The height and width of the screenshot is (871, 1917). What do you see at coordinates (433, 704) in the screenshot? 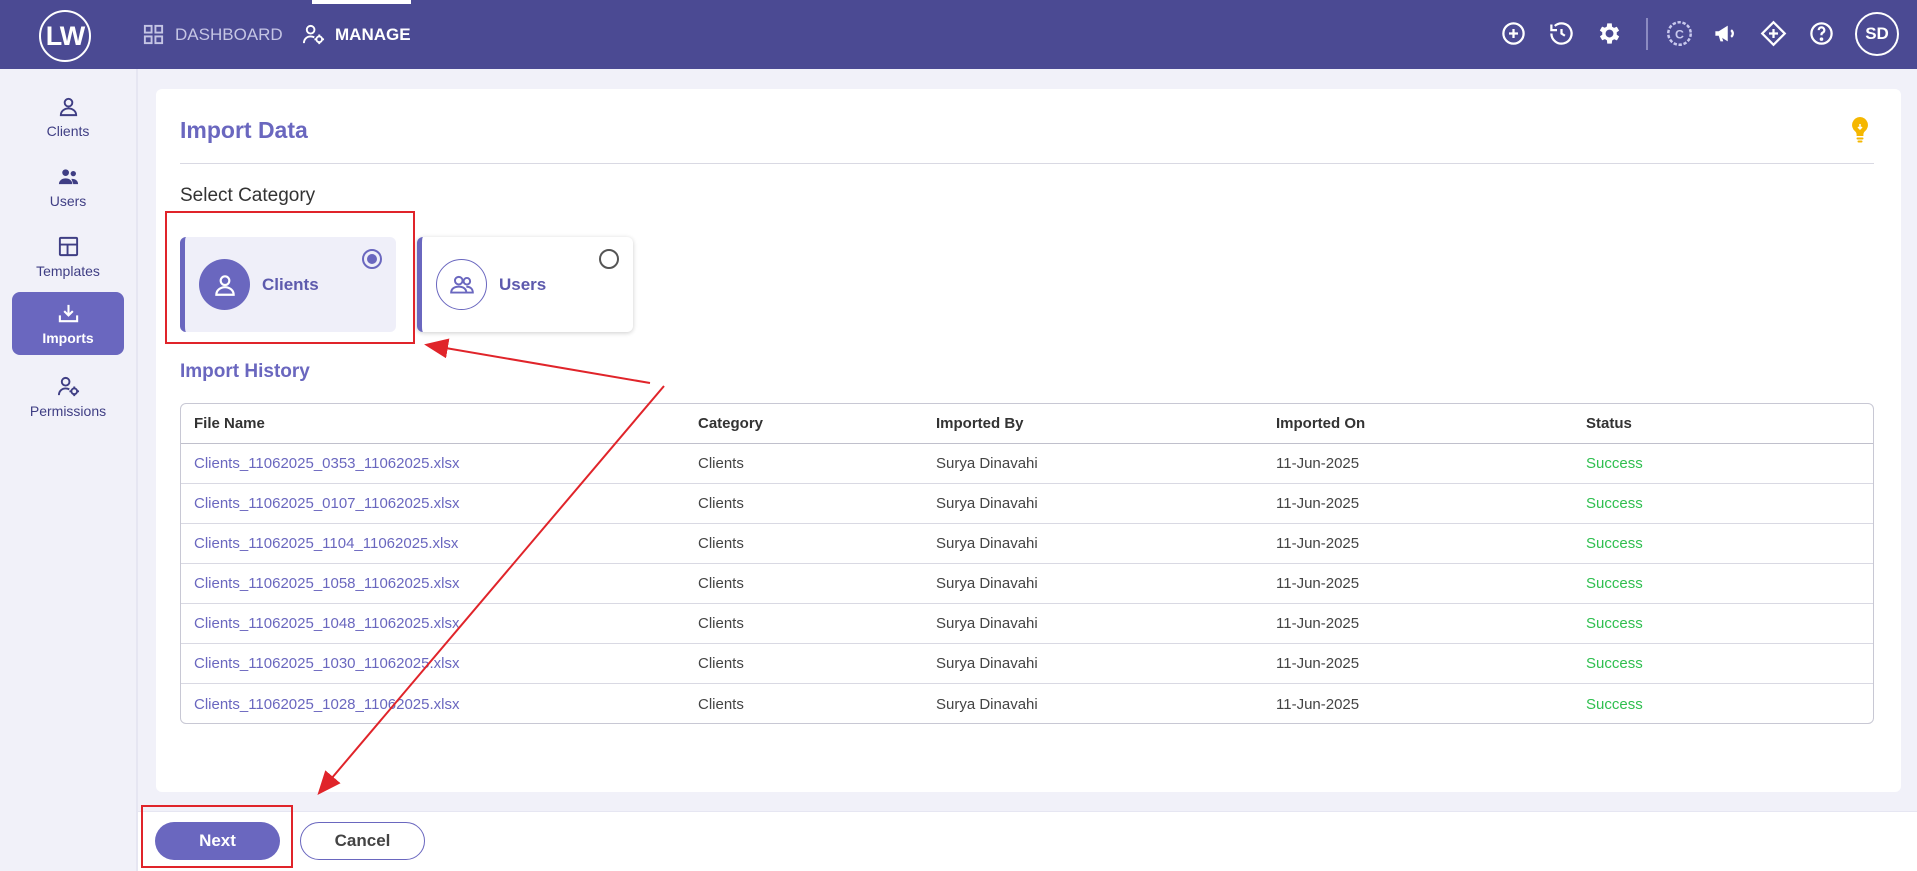
I see `file-name-link: Clients_11062025_1028_11062025.xlsx` at bounding box center [433, 704].